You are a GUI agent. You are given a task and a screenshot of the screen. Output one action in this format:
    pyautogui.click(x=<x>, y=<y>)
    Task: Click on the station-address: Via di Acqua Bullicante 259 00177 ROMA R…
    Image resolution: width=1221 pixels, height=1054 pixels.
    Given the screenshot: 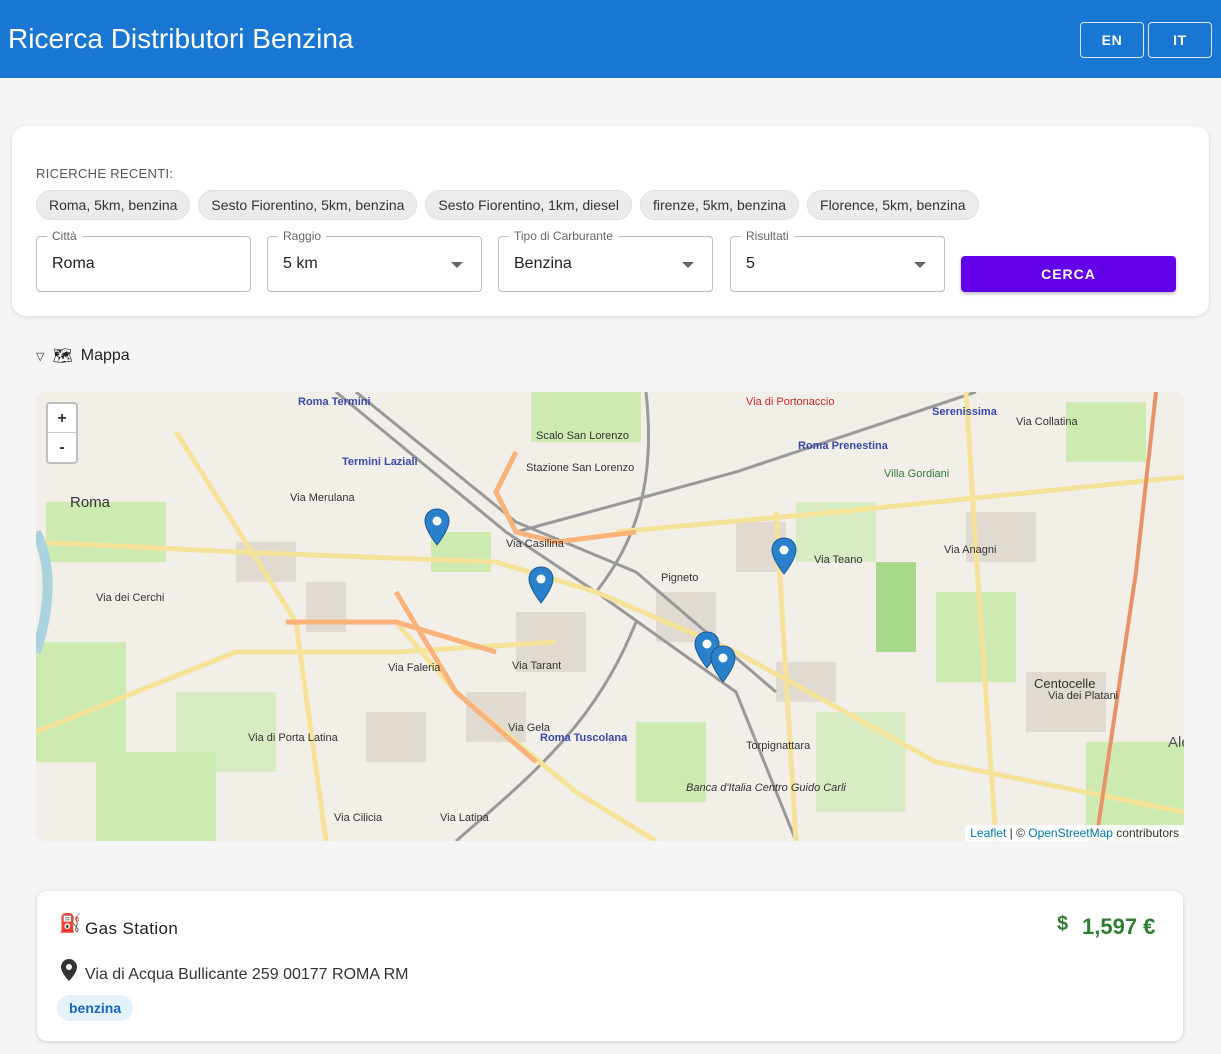 What is the action you would take?
    pyautogui.click(x=247, y=974)
    